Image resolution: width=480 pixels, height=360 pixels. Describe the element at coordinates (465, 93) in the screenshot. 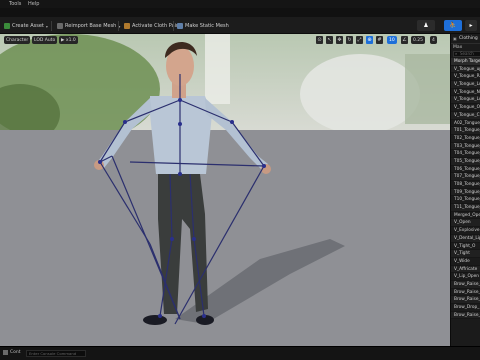

I see `morph-target-row: V_Tongue_Ne` at that location.